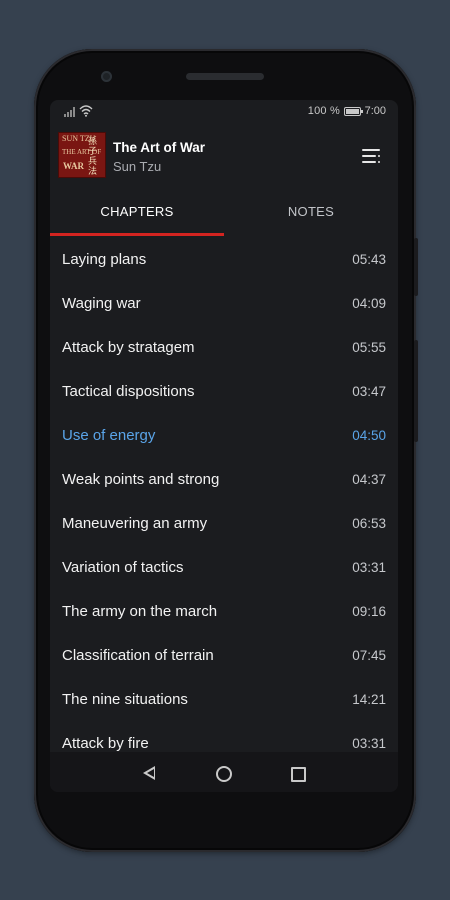 Image resolution: width=450 pixels, height=900 pixels. What do you see at coordinates (369, 391) in the screenshot?
I see `chapter-duration: 03:47` at bounding box center [369, 391].